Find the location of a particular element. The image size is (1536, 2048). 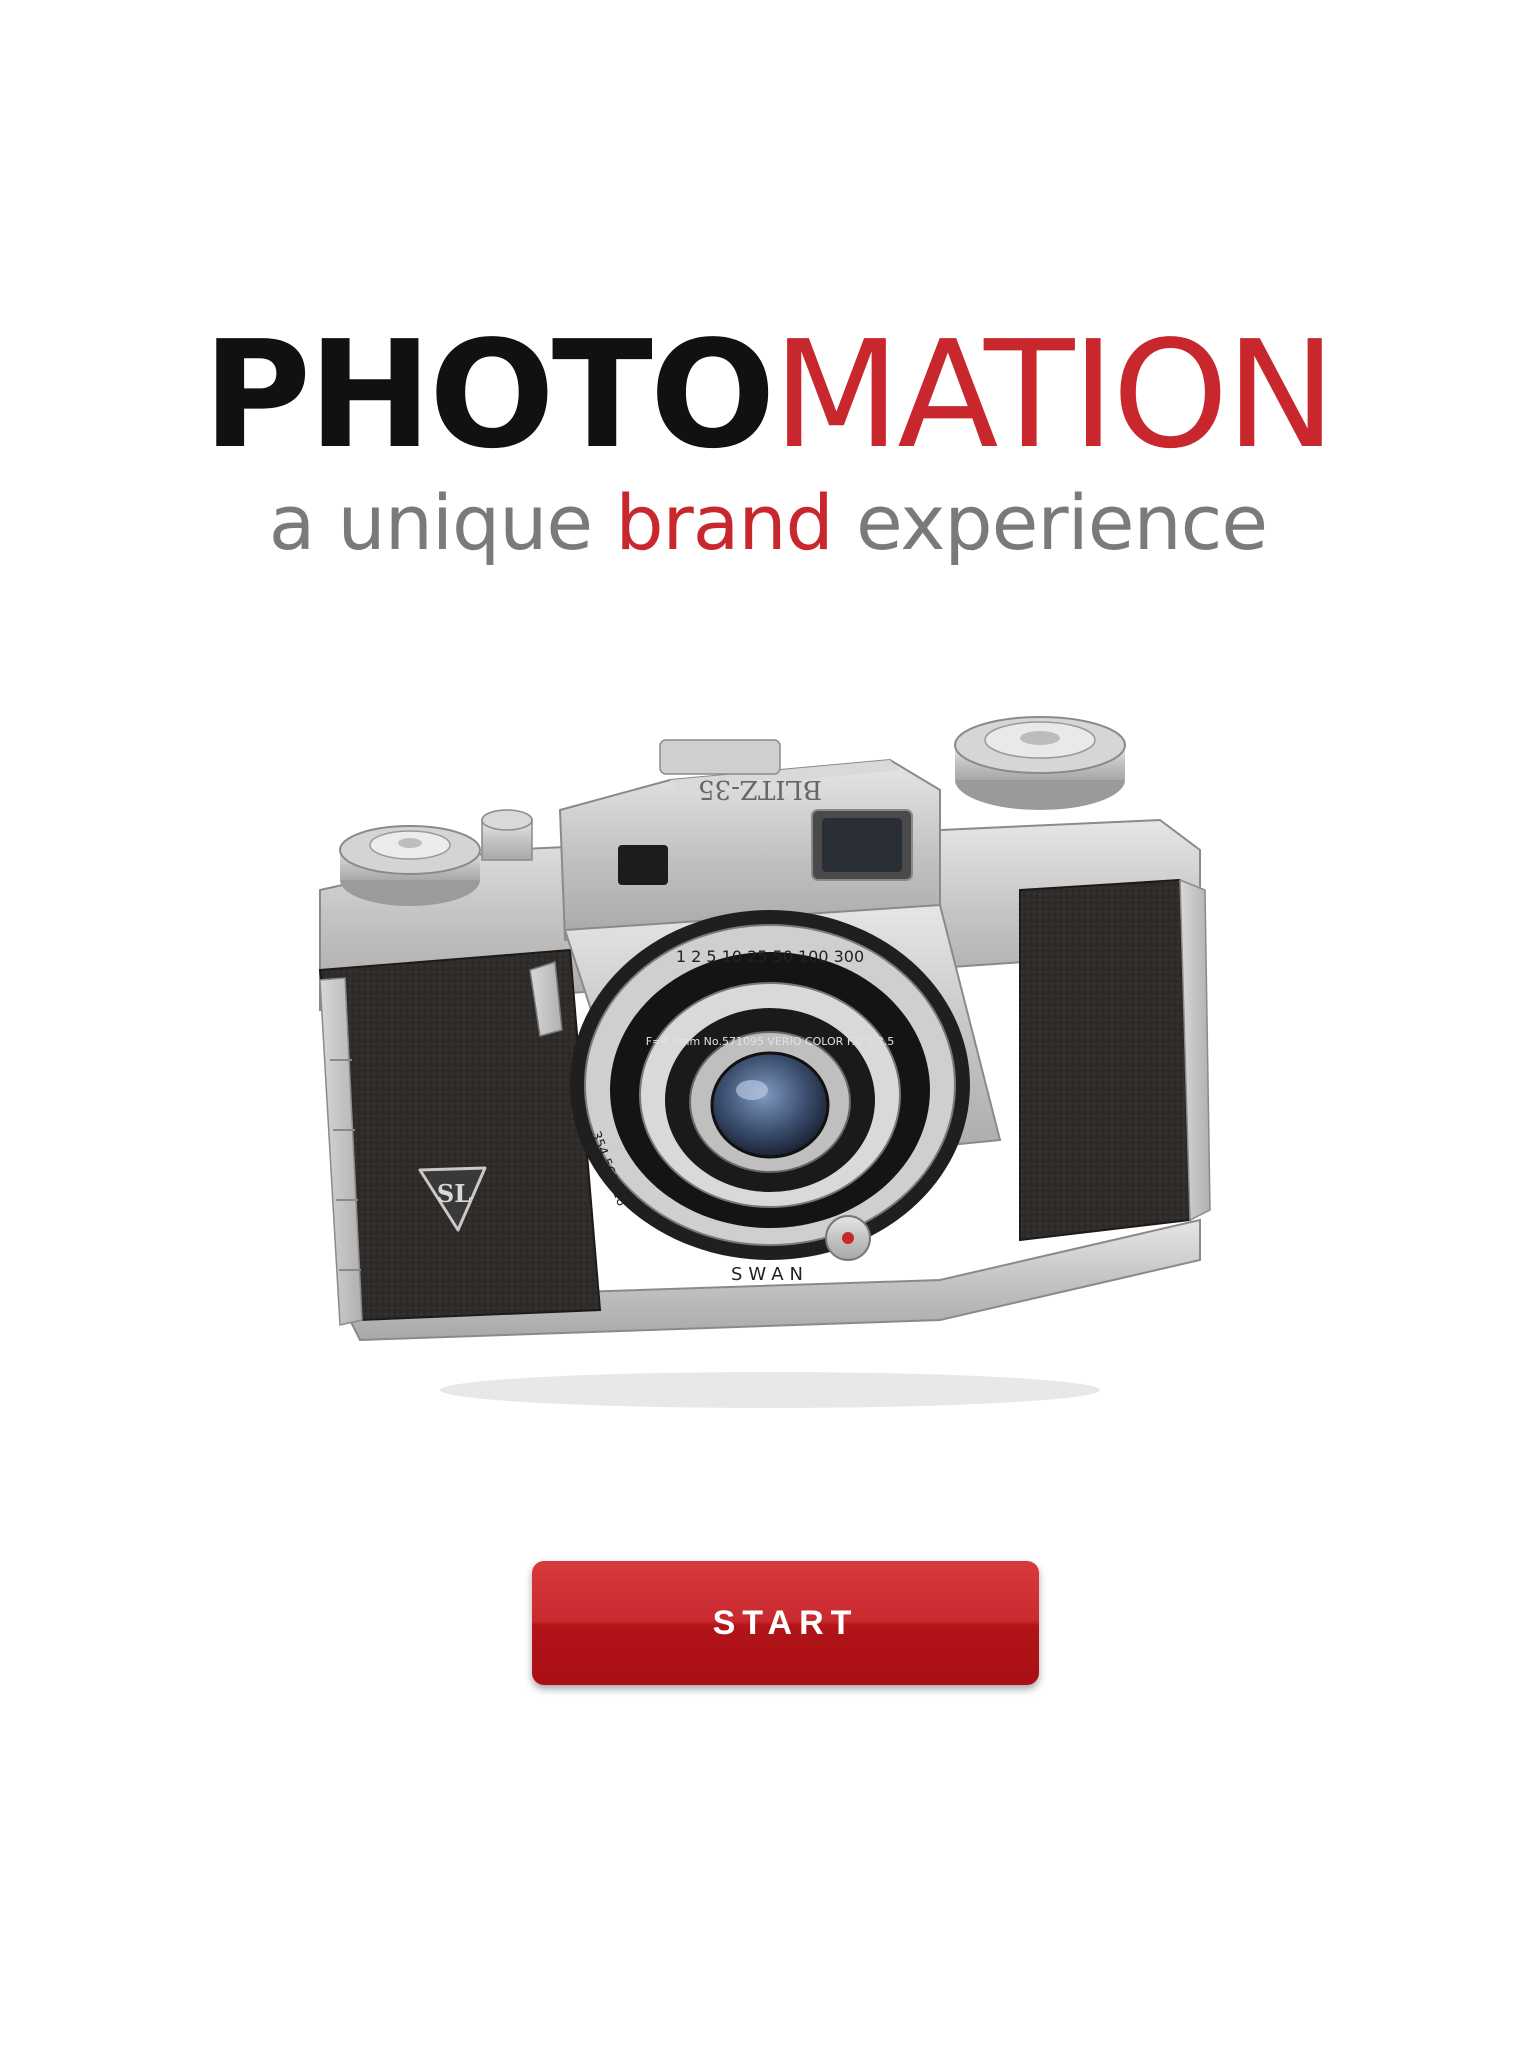

brand-logo: PHOTOMATION a unique brand experience is located at coordinates (768, 444).